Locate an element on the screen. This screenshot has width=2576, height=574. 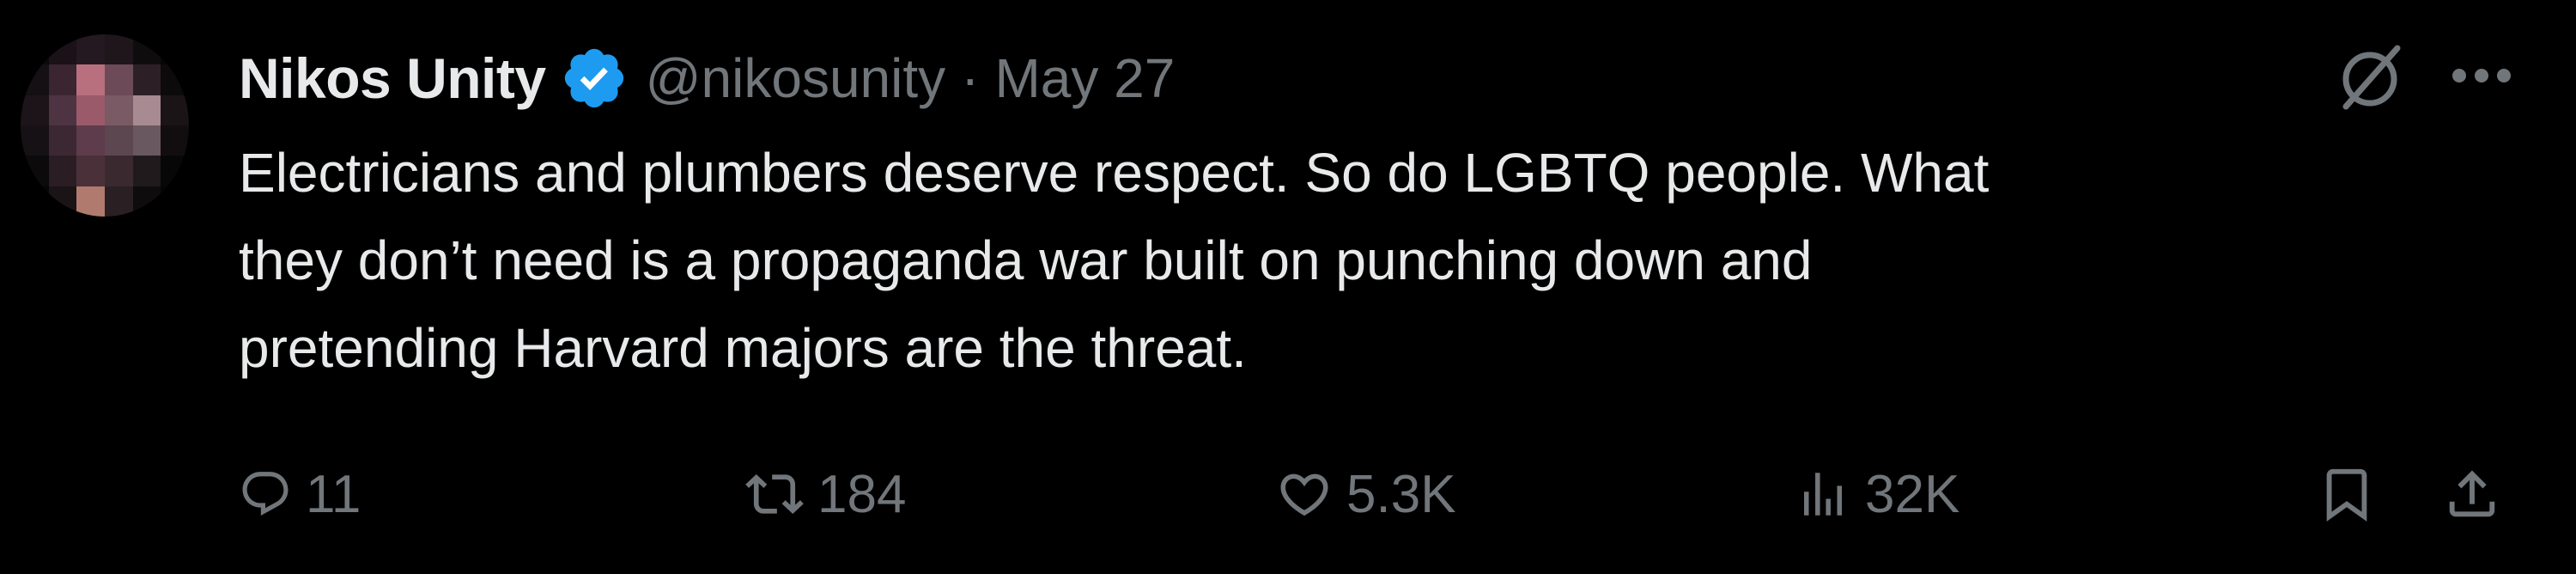
avatar is located at coordinates (105, 125).